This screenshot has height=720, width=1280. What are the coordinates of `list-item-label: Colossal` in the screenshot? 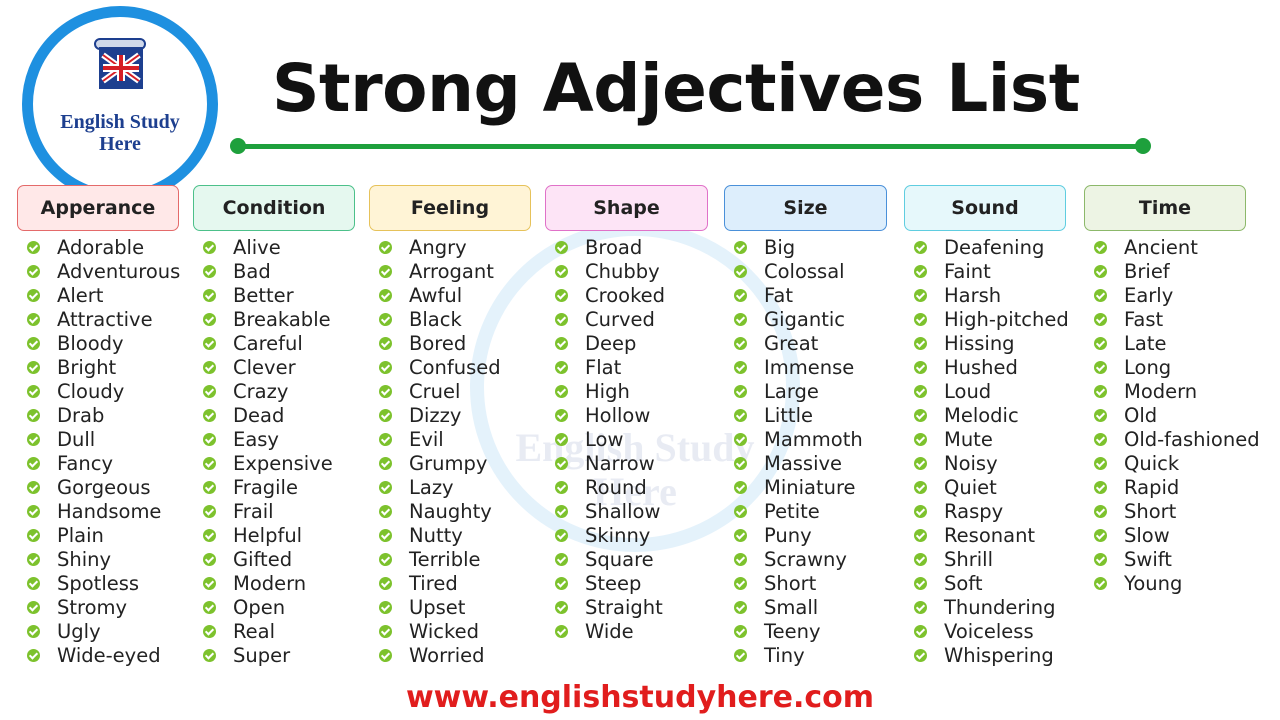 It's located at (804, 271).